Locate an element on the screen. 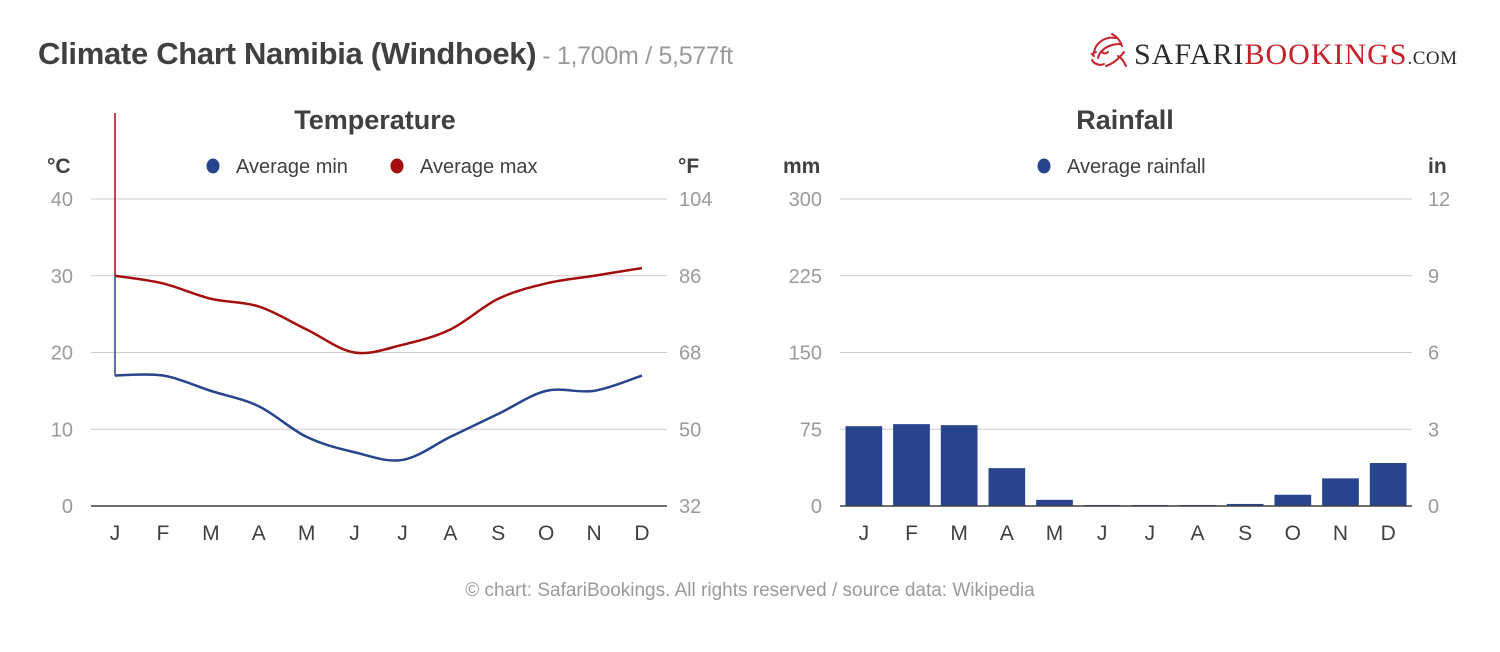 The height and width of the screenshot is (652, 1500). legend-marker-rainfall is located at coordinates (1044, 166).